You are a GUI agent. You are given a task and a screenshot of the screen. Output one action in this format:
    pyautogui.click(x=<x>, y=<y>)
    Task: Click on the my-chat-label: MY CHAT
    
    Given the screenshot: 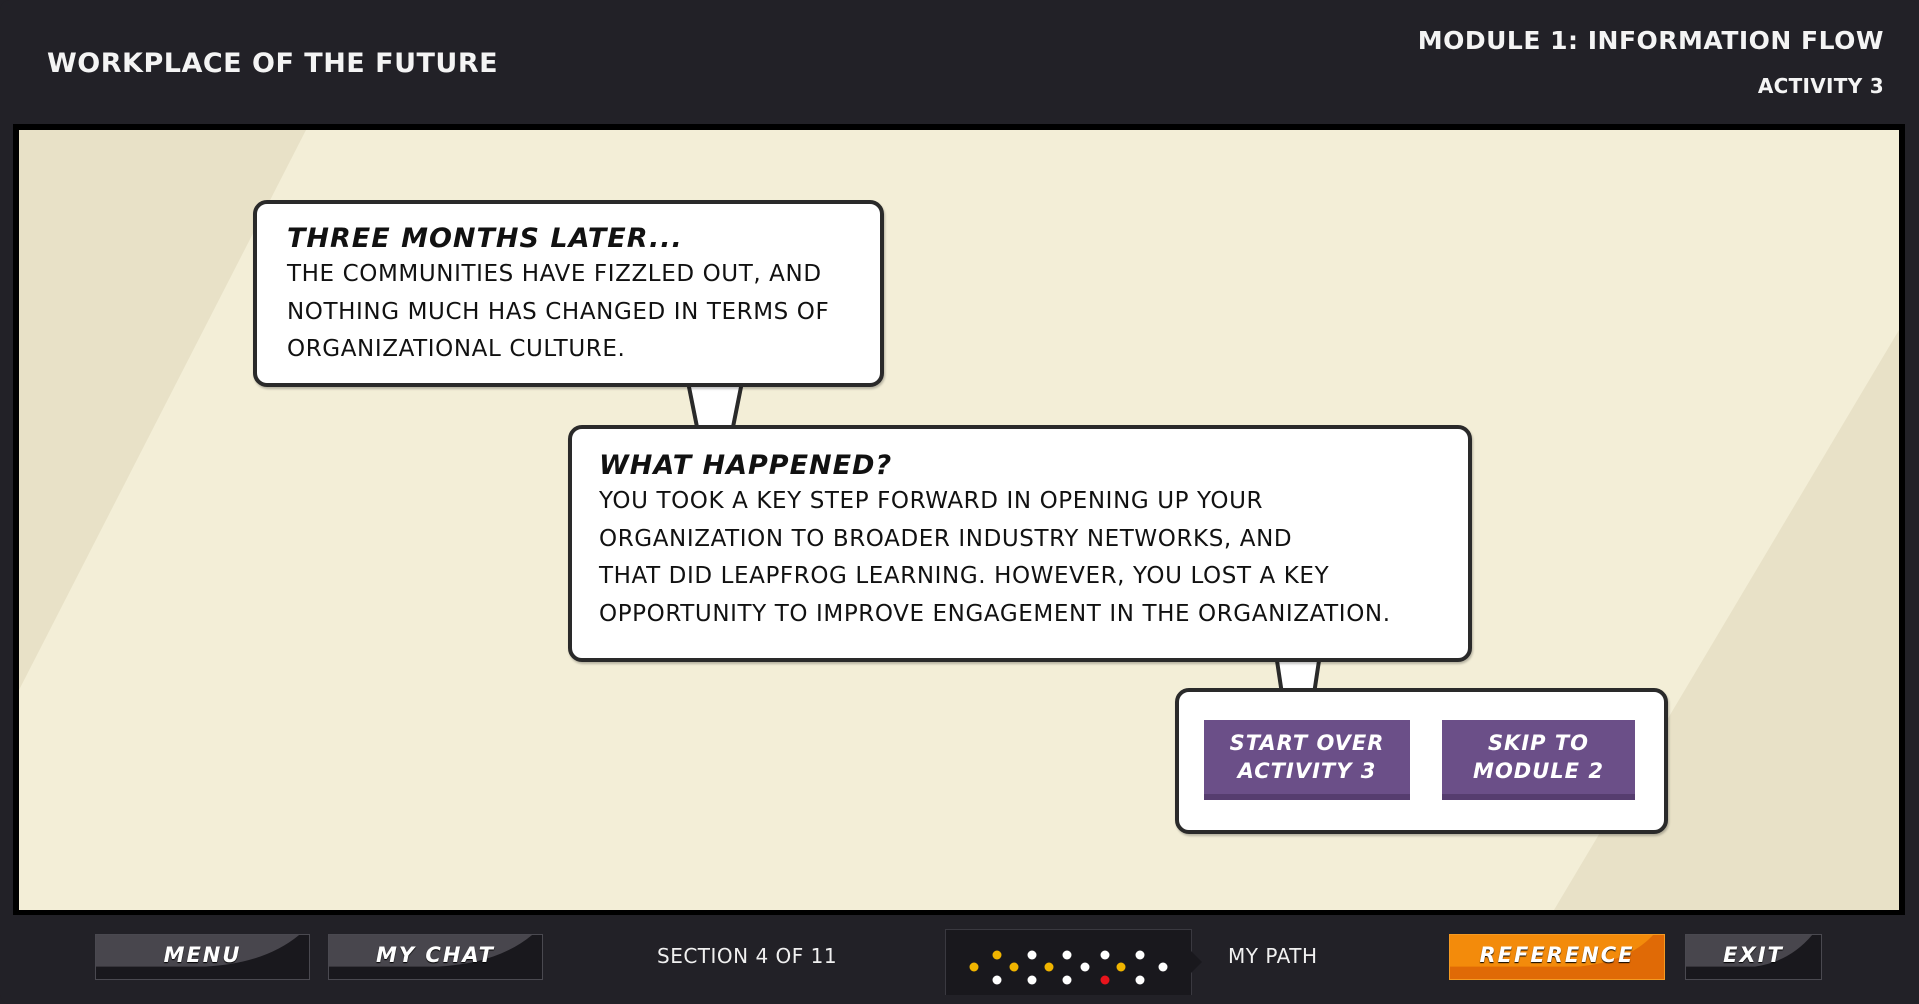 What is the action you would take?
    pyautogui.click(x=435, y=955)
    